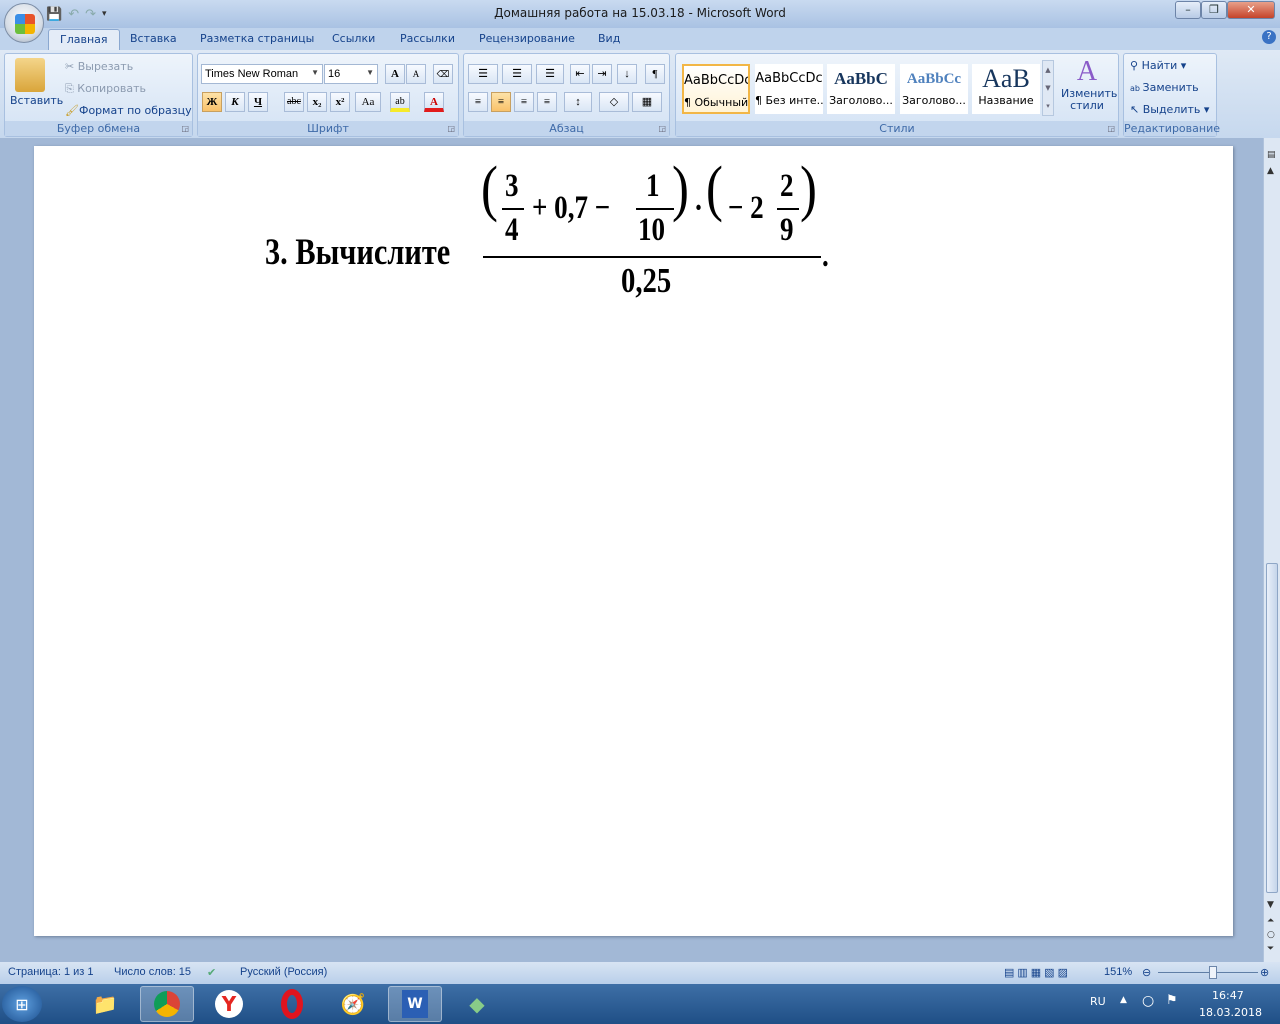  Describe the element at coordinates (353, 1004) in the screenshot. I see `safari-icon: 🧭` at that location.